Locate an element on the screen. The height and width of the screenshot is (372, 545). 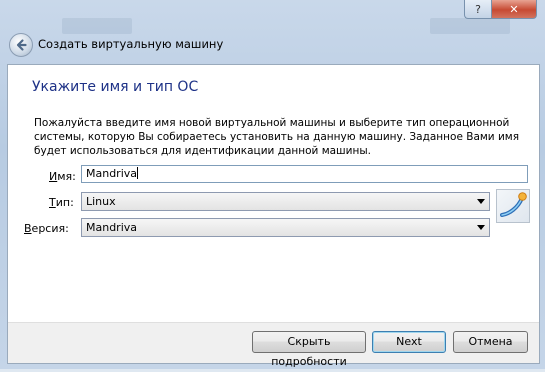
next-button: Next is located at coordinates (409, 342).